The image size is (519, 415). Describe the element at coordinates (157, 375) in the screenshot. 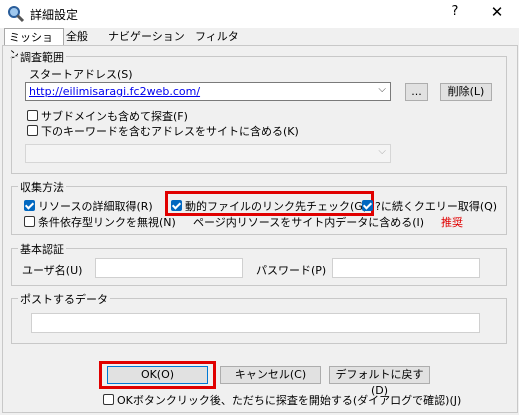

I see `ok-button: OK(O)` at that location.